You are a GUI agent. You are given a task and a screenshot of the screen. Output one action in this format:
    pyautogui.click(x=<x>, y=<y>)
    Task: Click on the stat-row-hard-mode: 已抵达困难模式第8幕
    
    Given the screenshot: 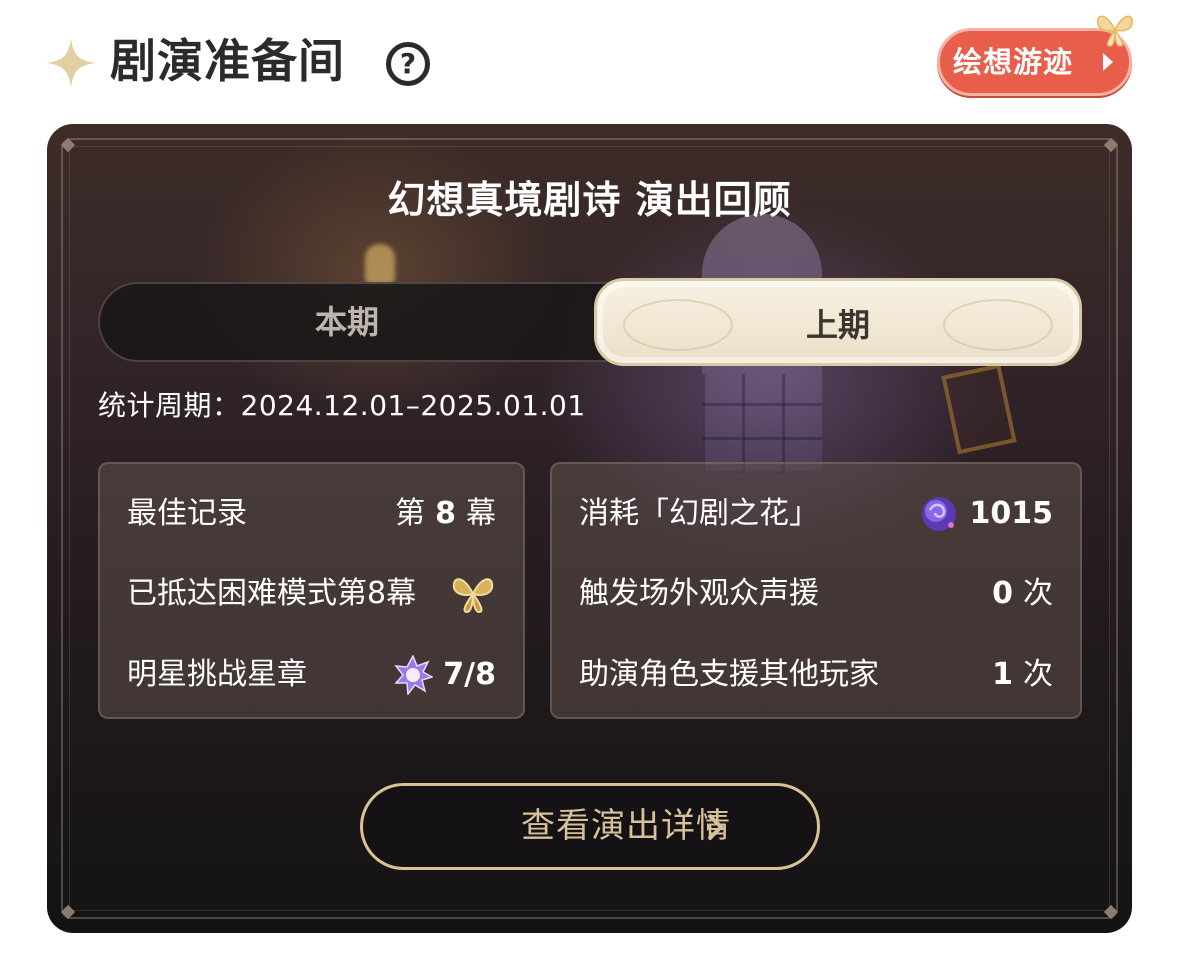 What is the action you would take?
    pyautogui.click(x=311, y=594)
    